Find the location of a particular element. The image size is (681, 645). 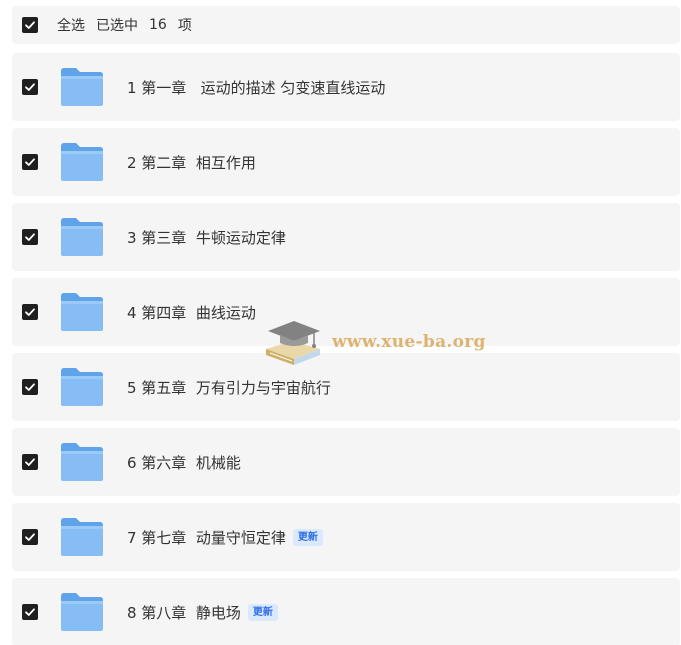

folder-row: 7 第七章 动量守恒定律 更新 is located at coordinates (346, 537).